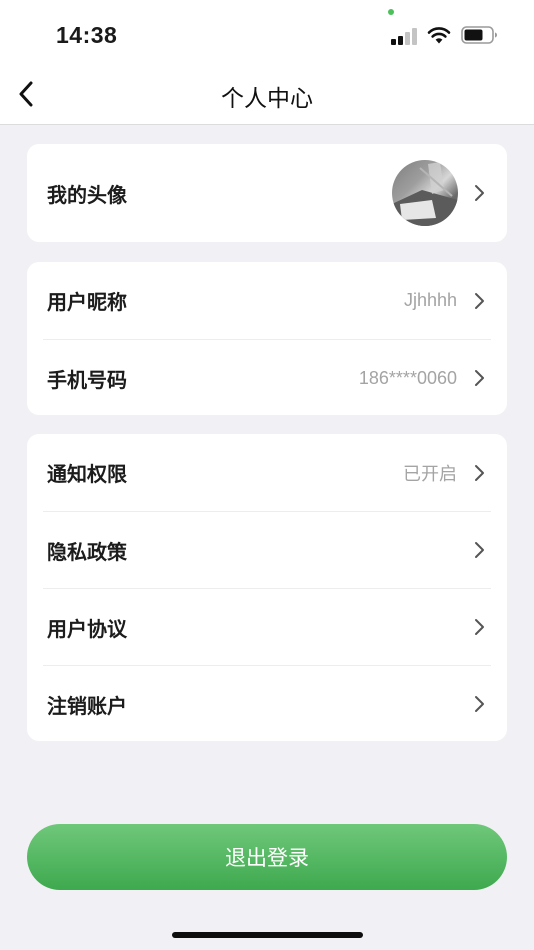 Image resolution: width=534 pixels, height=950 pixels. Describe the element at coordinates (439, 35) in the screenshot. I see `wifi-icon` at that location.